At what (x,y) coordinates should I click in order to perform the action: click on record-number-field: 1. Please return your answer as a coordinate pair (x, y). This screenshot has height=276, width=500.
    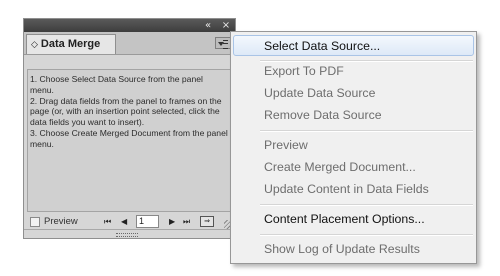
    Looking at the image, I should click on (147, 221).